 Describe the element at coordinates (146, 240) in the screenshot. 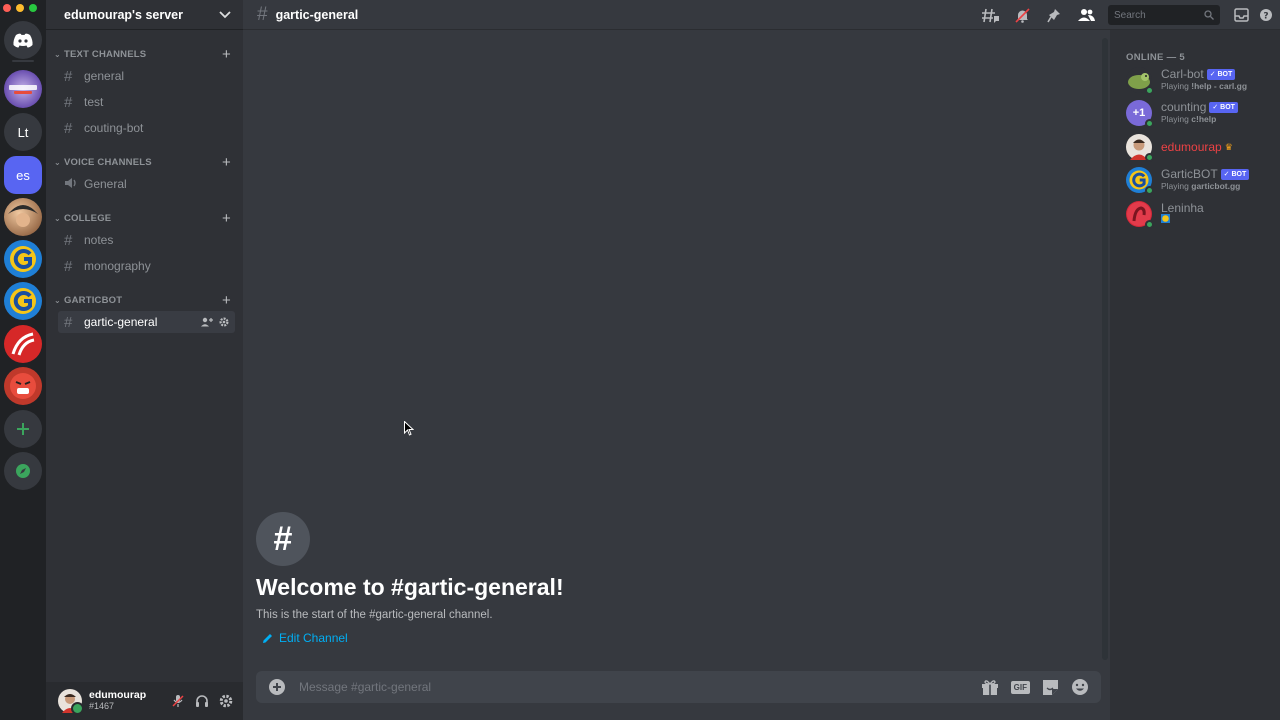

I see `channel-notes: # notes` at that location.